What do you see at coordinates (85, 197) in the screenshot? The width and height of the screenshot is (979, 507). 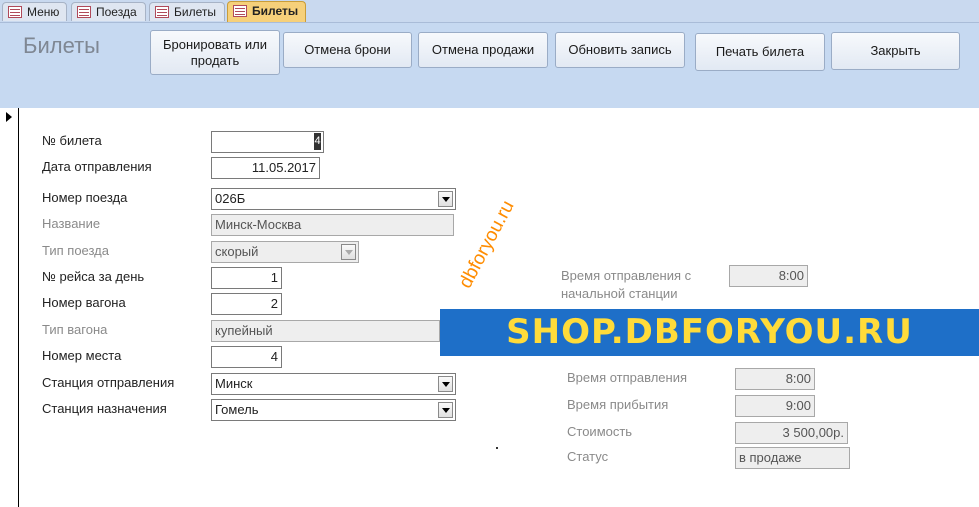 I see `train-no-label: Номер поезда` at bounding box center [85, 197].